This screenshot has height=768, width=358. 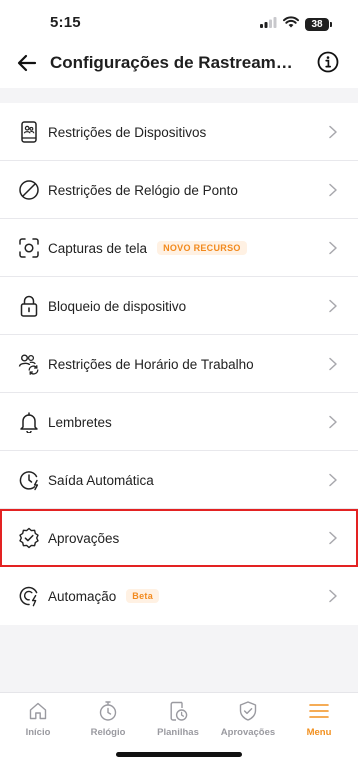 I want to click on nav-item-inicio: Início, so click(x=38, y=721).